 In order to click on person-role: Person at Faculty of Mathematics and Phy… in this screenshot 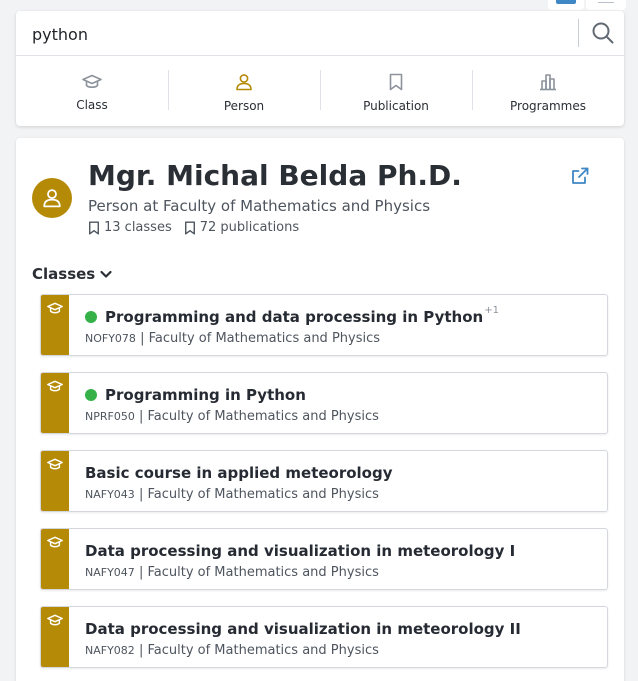, I will do `click(259, 206)`.